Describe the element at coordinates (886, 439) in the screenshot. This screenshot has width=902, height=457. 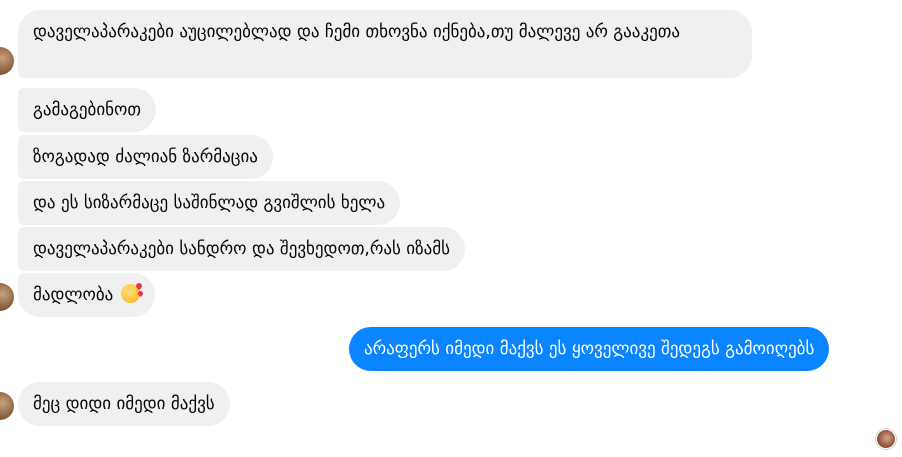
I see `seen-receipt-avatar` at that location.